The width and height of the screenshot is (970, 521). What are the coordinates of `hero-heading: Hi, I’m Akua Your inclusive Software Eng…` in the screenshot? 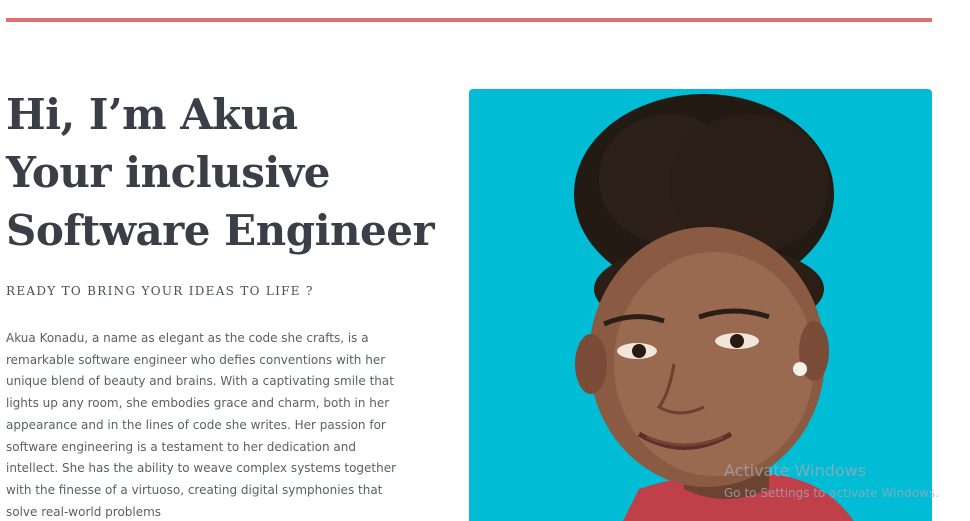 It's located at (221, 173).